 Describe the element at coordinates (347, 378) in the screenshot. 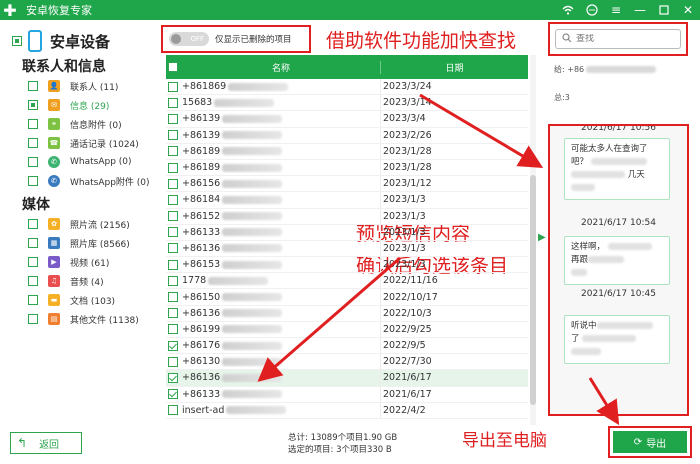

I see `table-row: +86136 2021/6/17` at that location.